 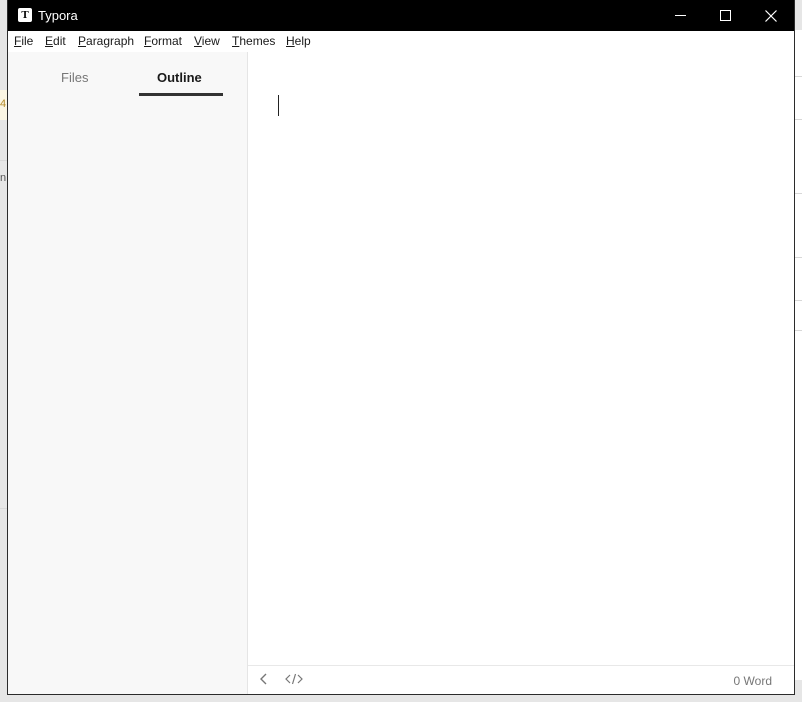 I want to click on background-text: n, so click(x=3, y=178).